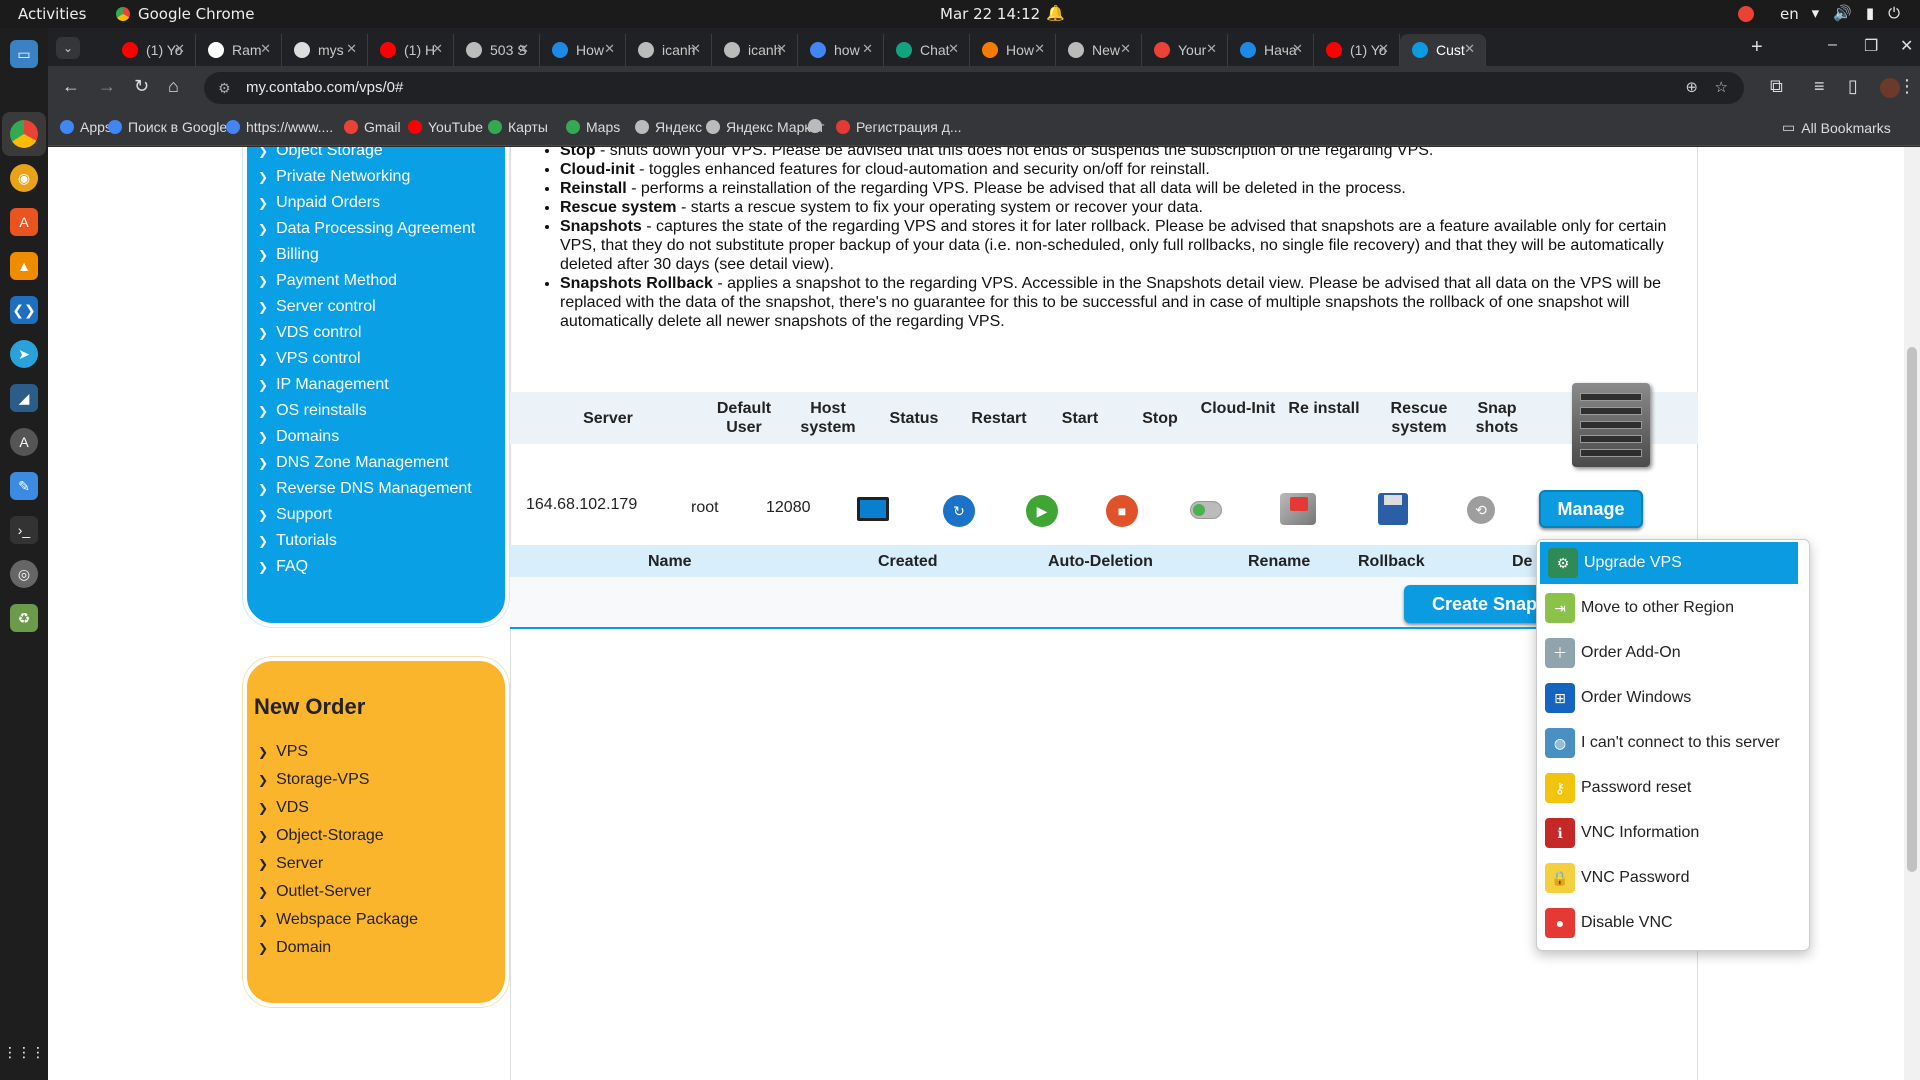  What do you see at coordinates (283, 752) in the screenshot?
I see `new-order-link: ❯ VPS` at bounding box center [283, 752].